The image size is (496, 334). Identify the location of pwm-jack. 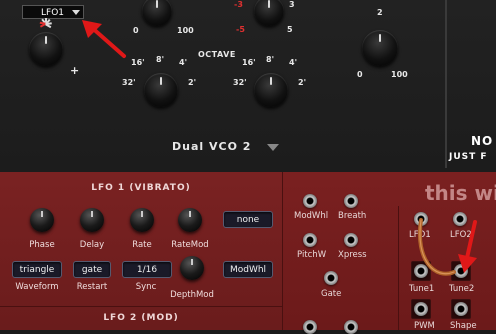
(421, 309).